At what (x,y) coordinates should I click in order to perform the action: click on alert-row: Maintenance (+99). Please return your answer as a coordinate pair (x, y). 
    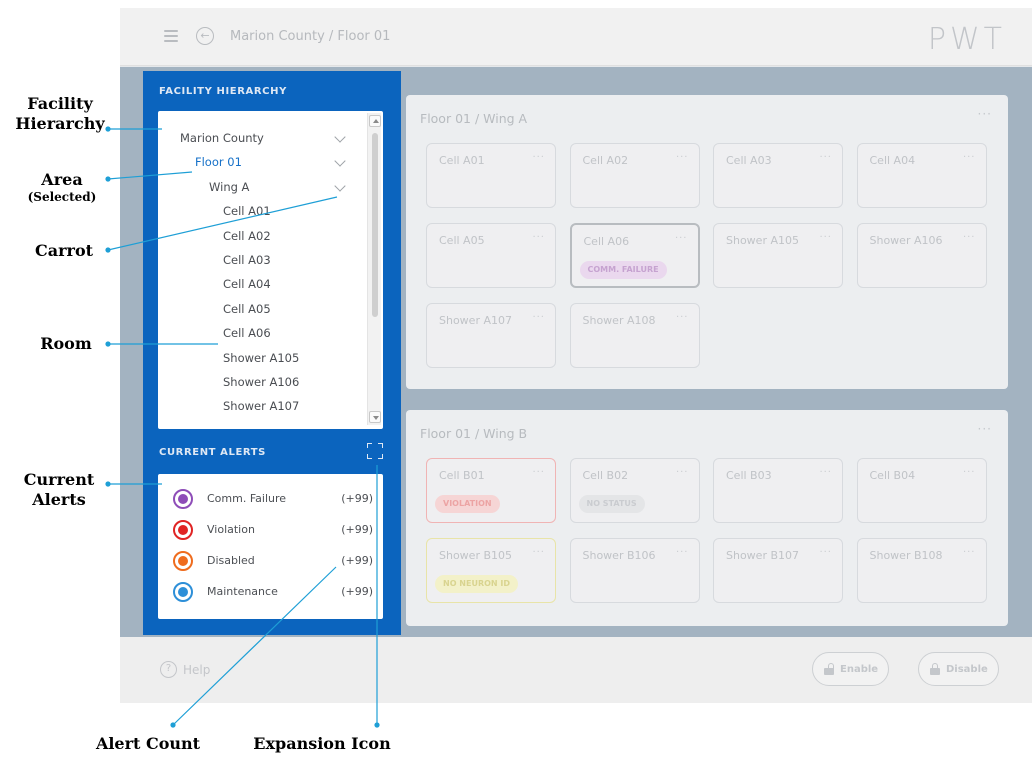
    Looking at the image, I should click on (273, 592).